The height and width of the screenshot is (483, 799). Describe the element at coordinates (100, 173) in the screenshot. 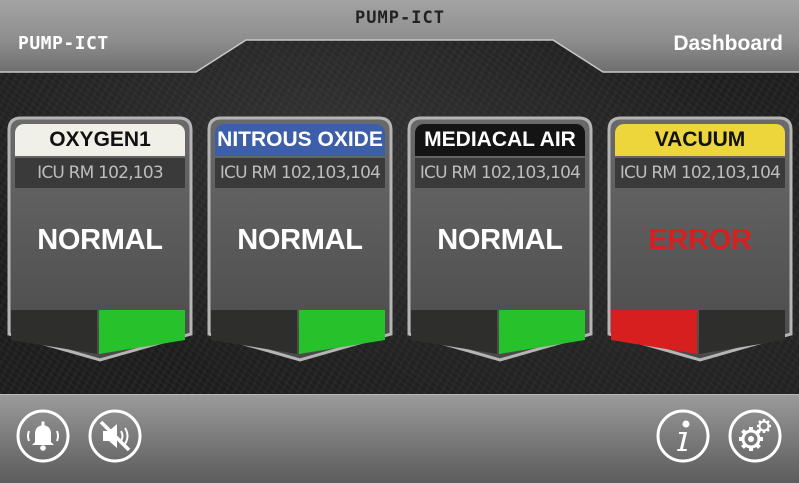

I see `card-location: ICU RM 102,103` at that location.